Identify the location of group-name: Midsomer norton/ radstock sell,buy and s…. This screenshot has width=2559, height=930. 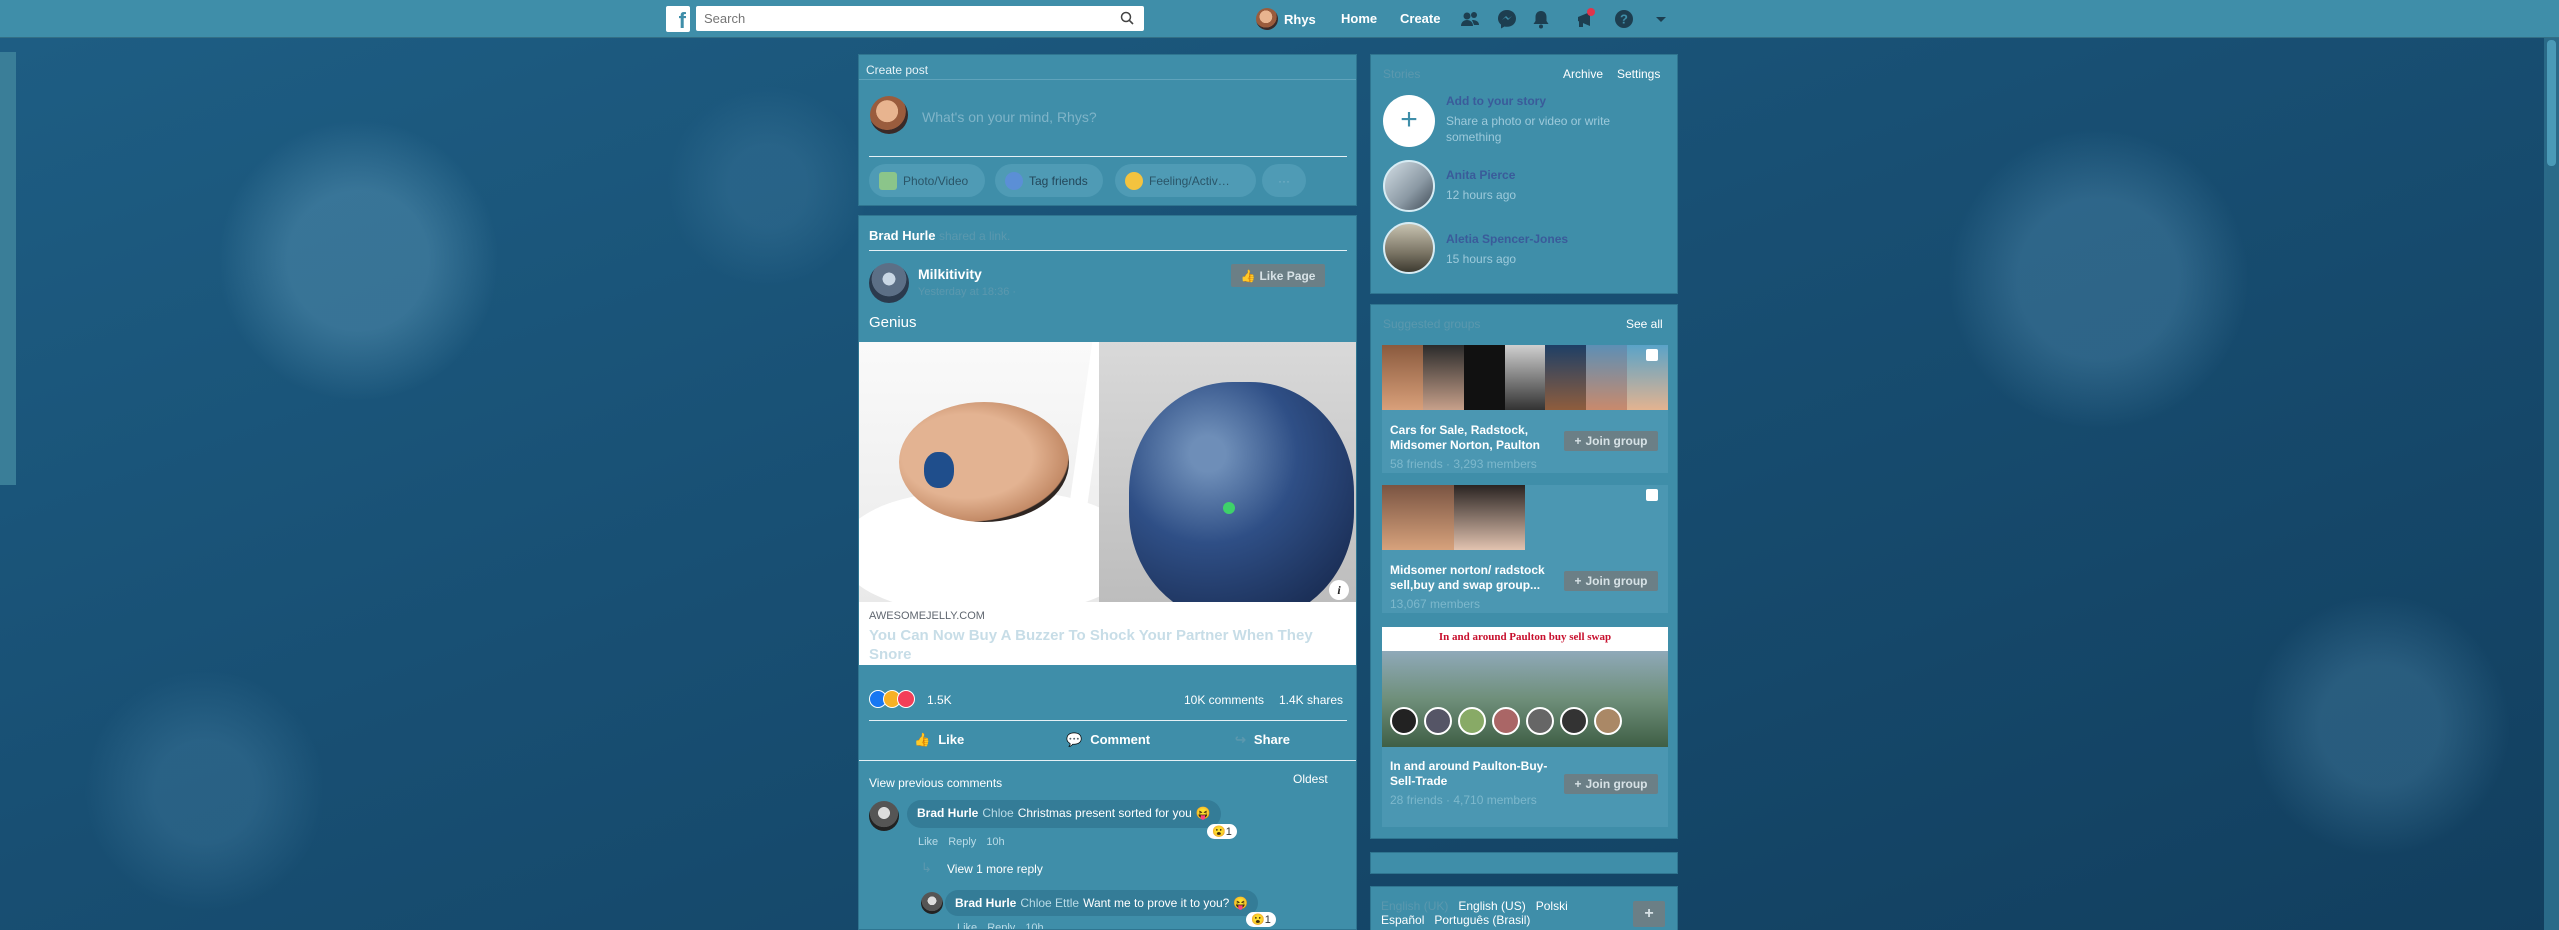
(1475, 578).